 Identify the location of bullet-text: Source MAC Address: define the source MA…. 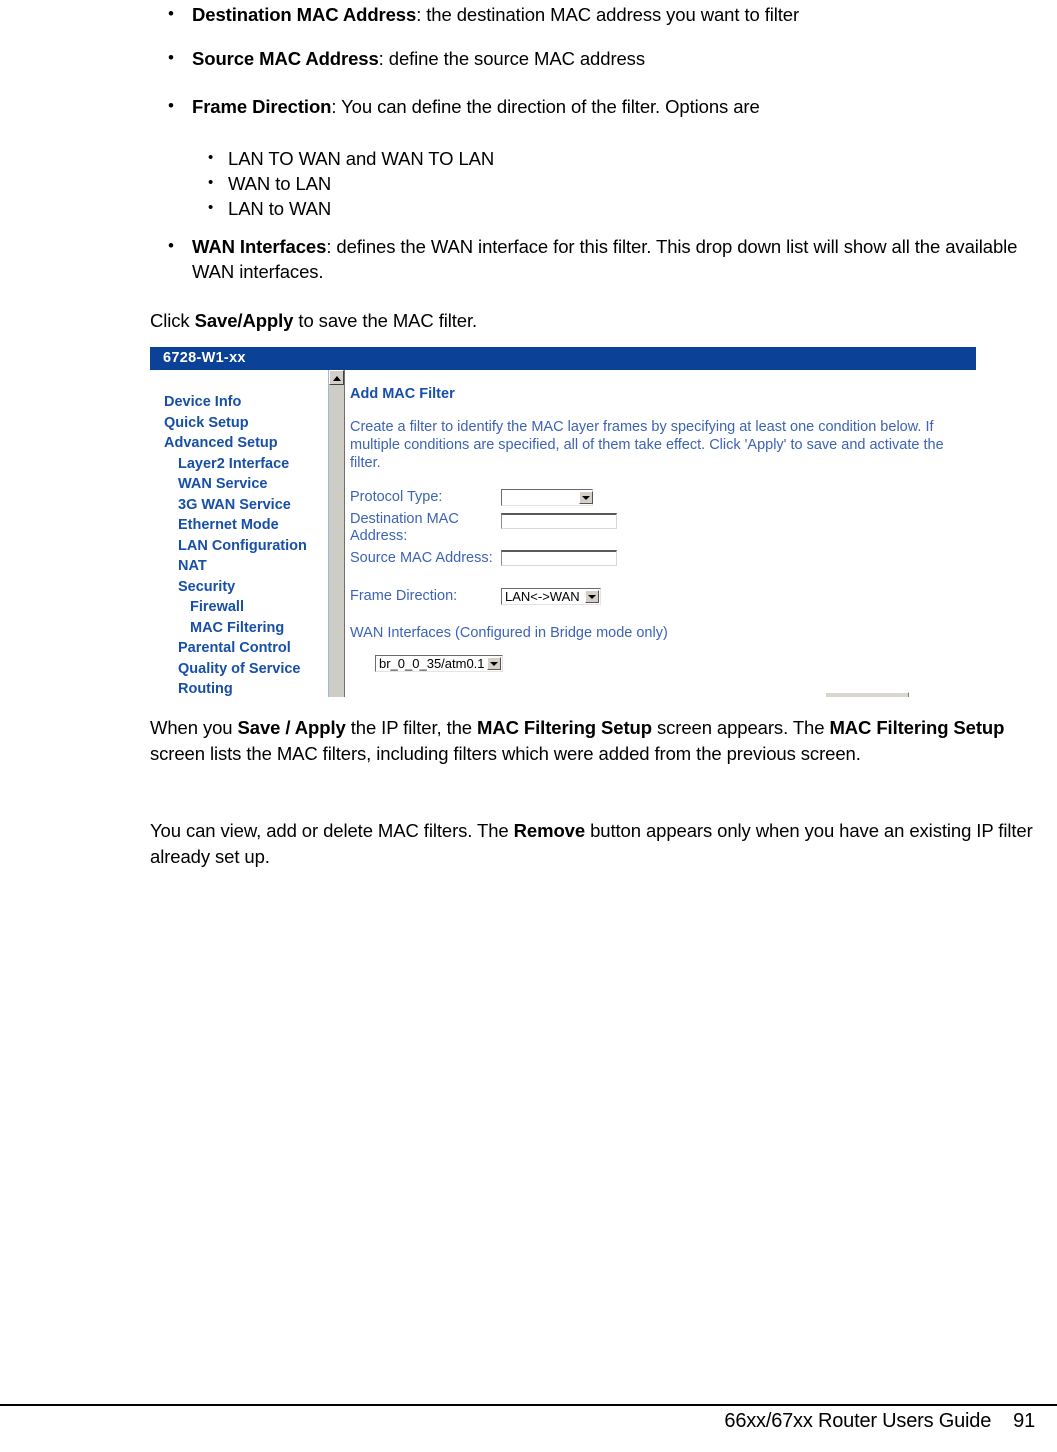
(418, 58).